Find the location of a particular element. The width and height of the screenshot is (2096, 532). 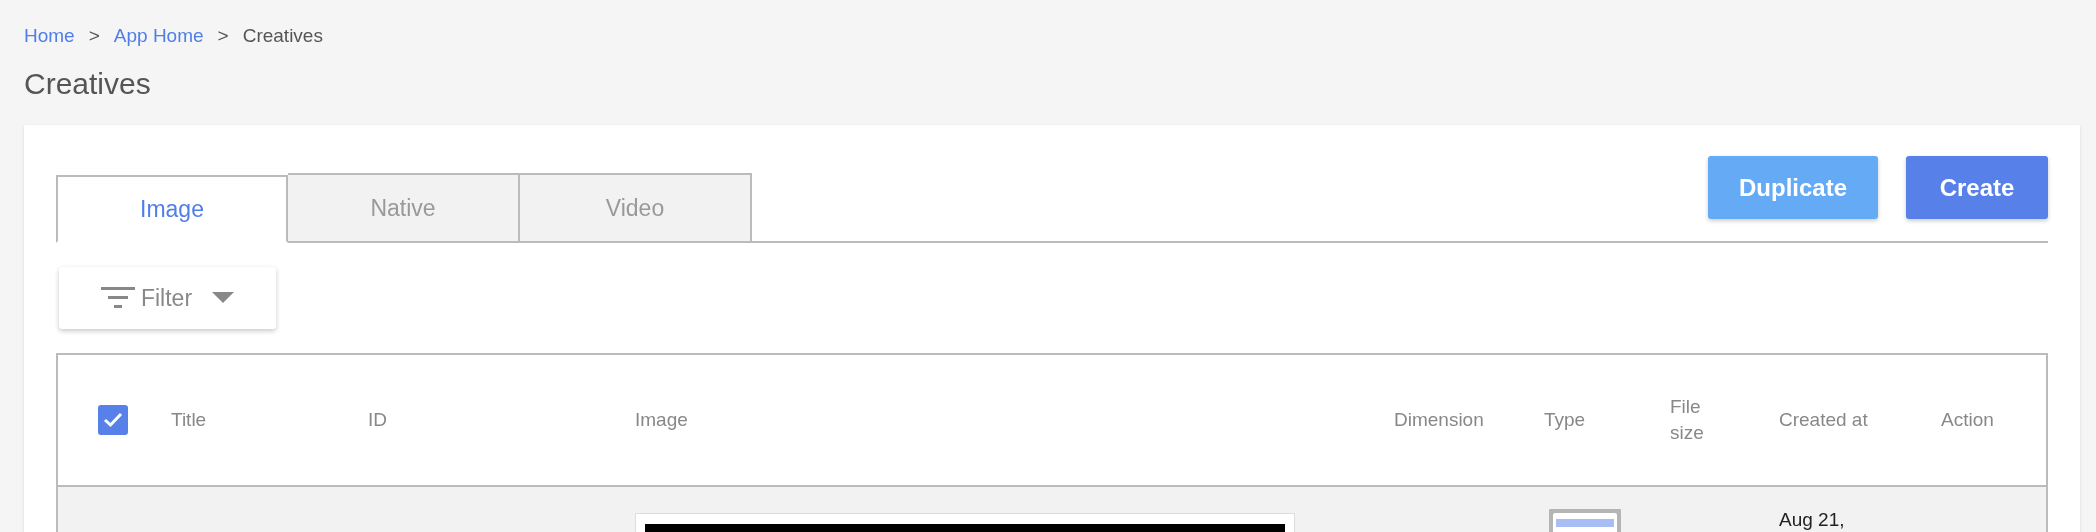

duplicate-button: Duplicate is located at coordinates (1793, 187).